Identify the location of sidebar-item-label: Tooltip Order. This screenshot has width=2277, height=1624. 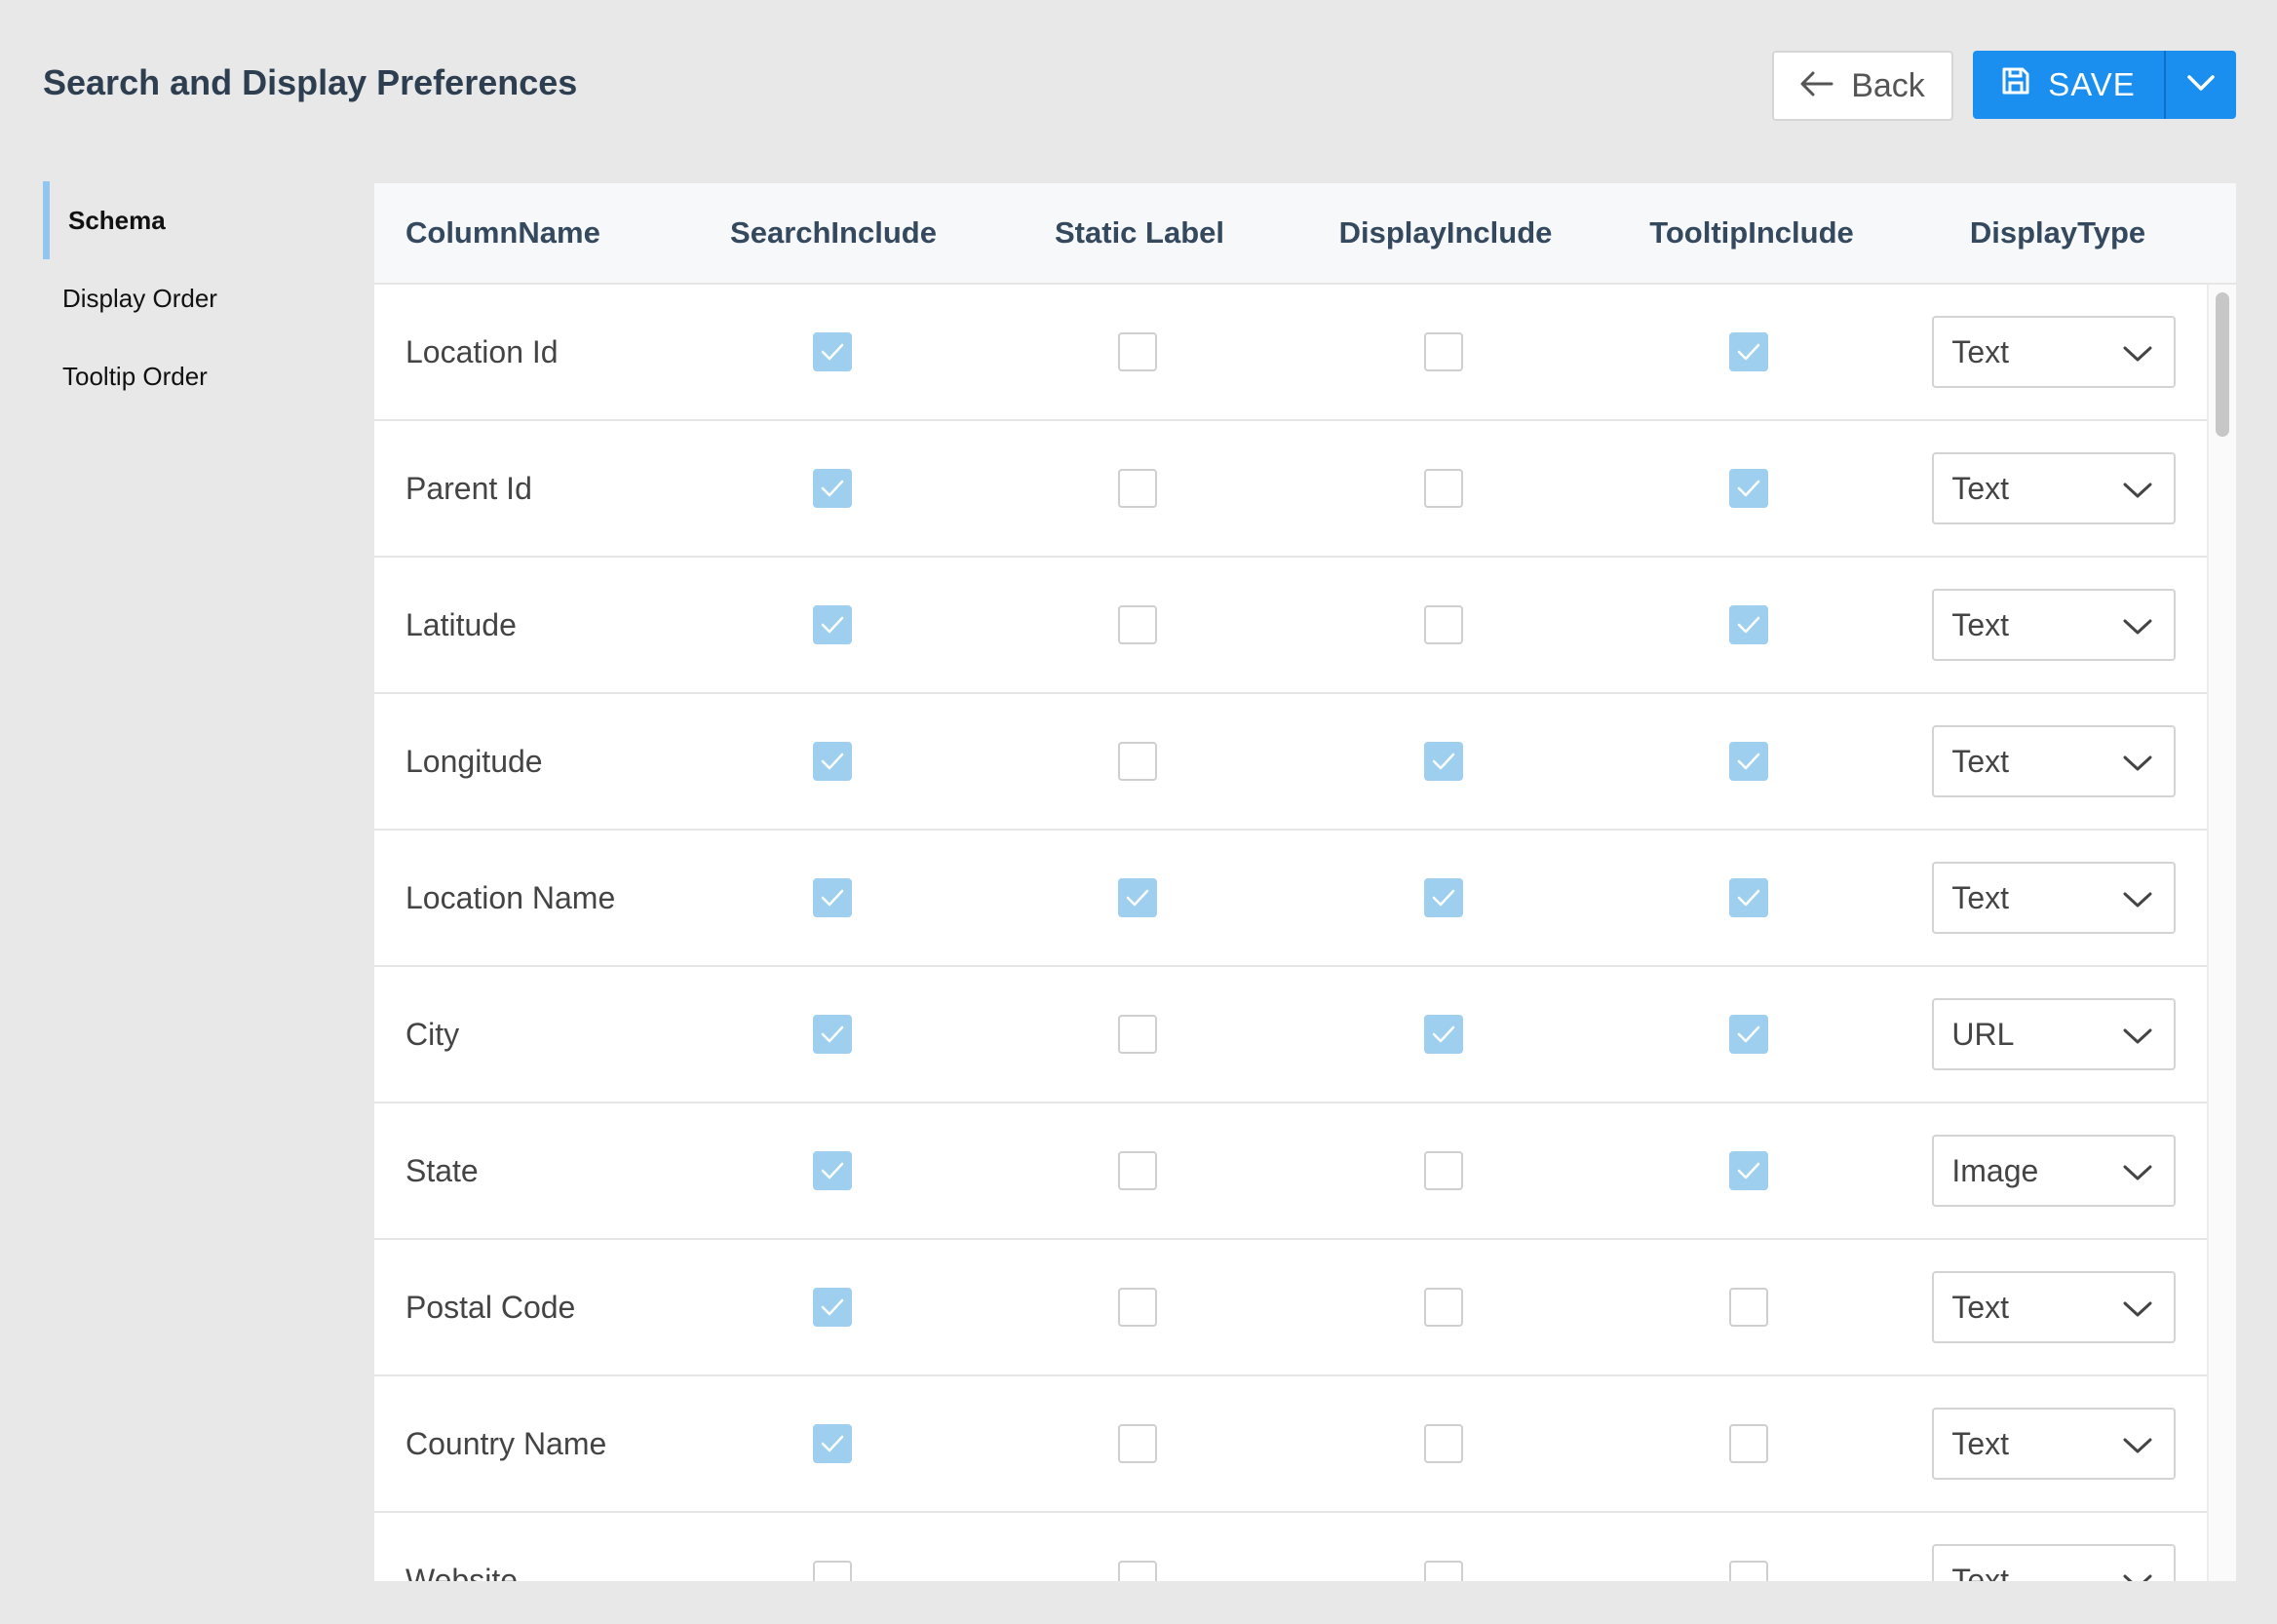
(135, 376).